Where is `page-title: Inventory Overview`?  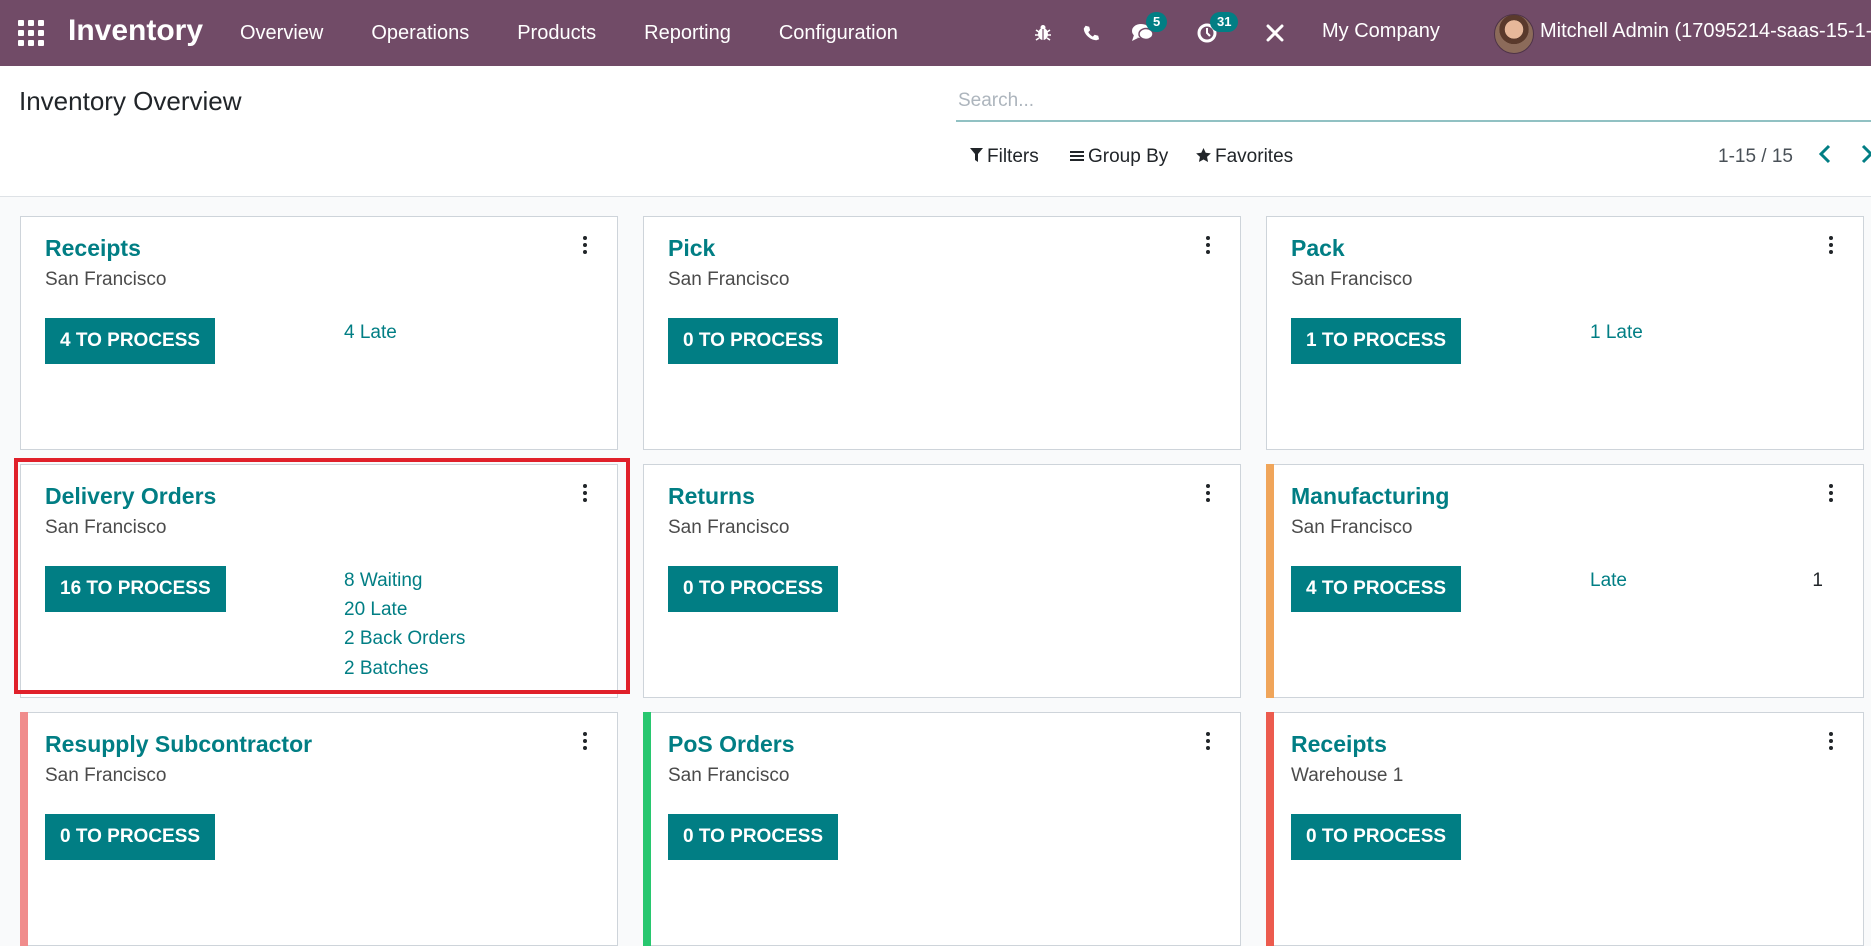 page-title: Inventory Overview is located at coordinates (130, 101).